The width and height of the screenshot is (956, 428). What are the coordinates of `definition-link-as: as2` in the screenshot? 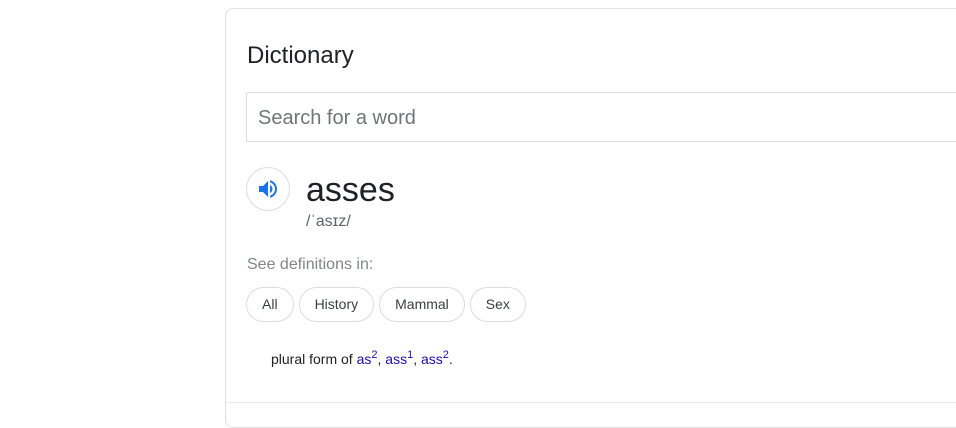 It's located at (367, 359).